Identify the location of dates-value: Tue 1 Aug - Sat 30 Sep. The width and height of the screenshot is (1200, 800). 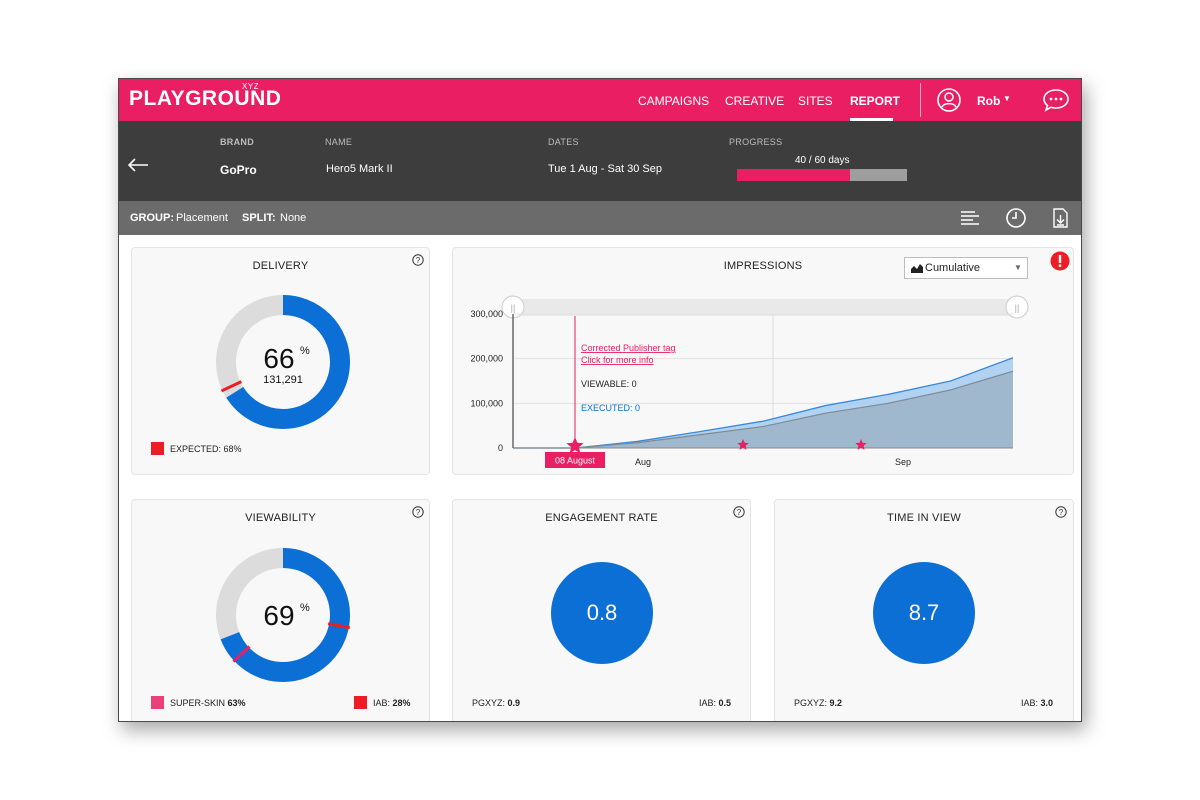
(605, 169).